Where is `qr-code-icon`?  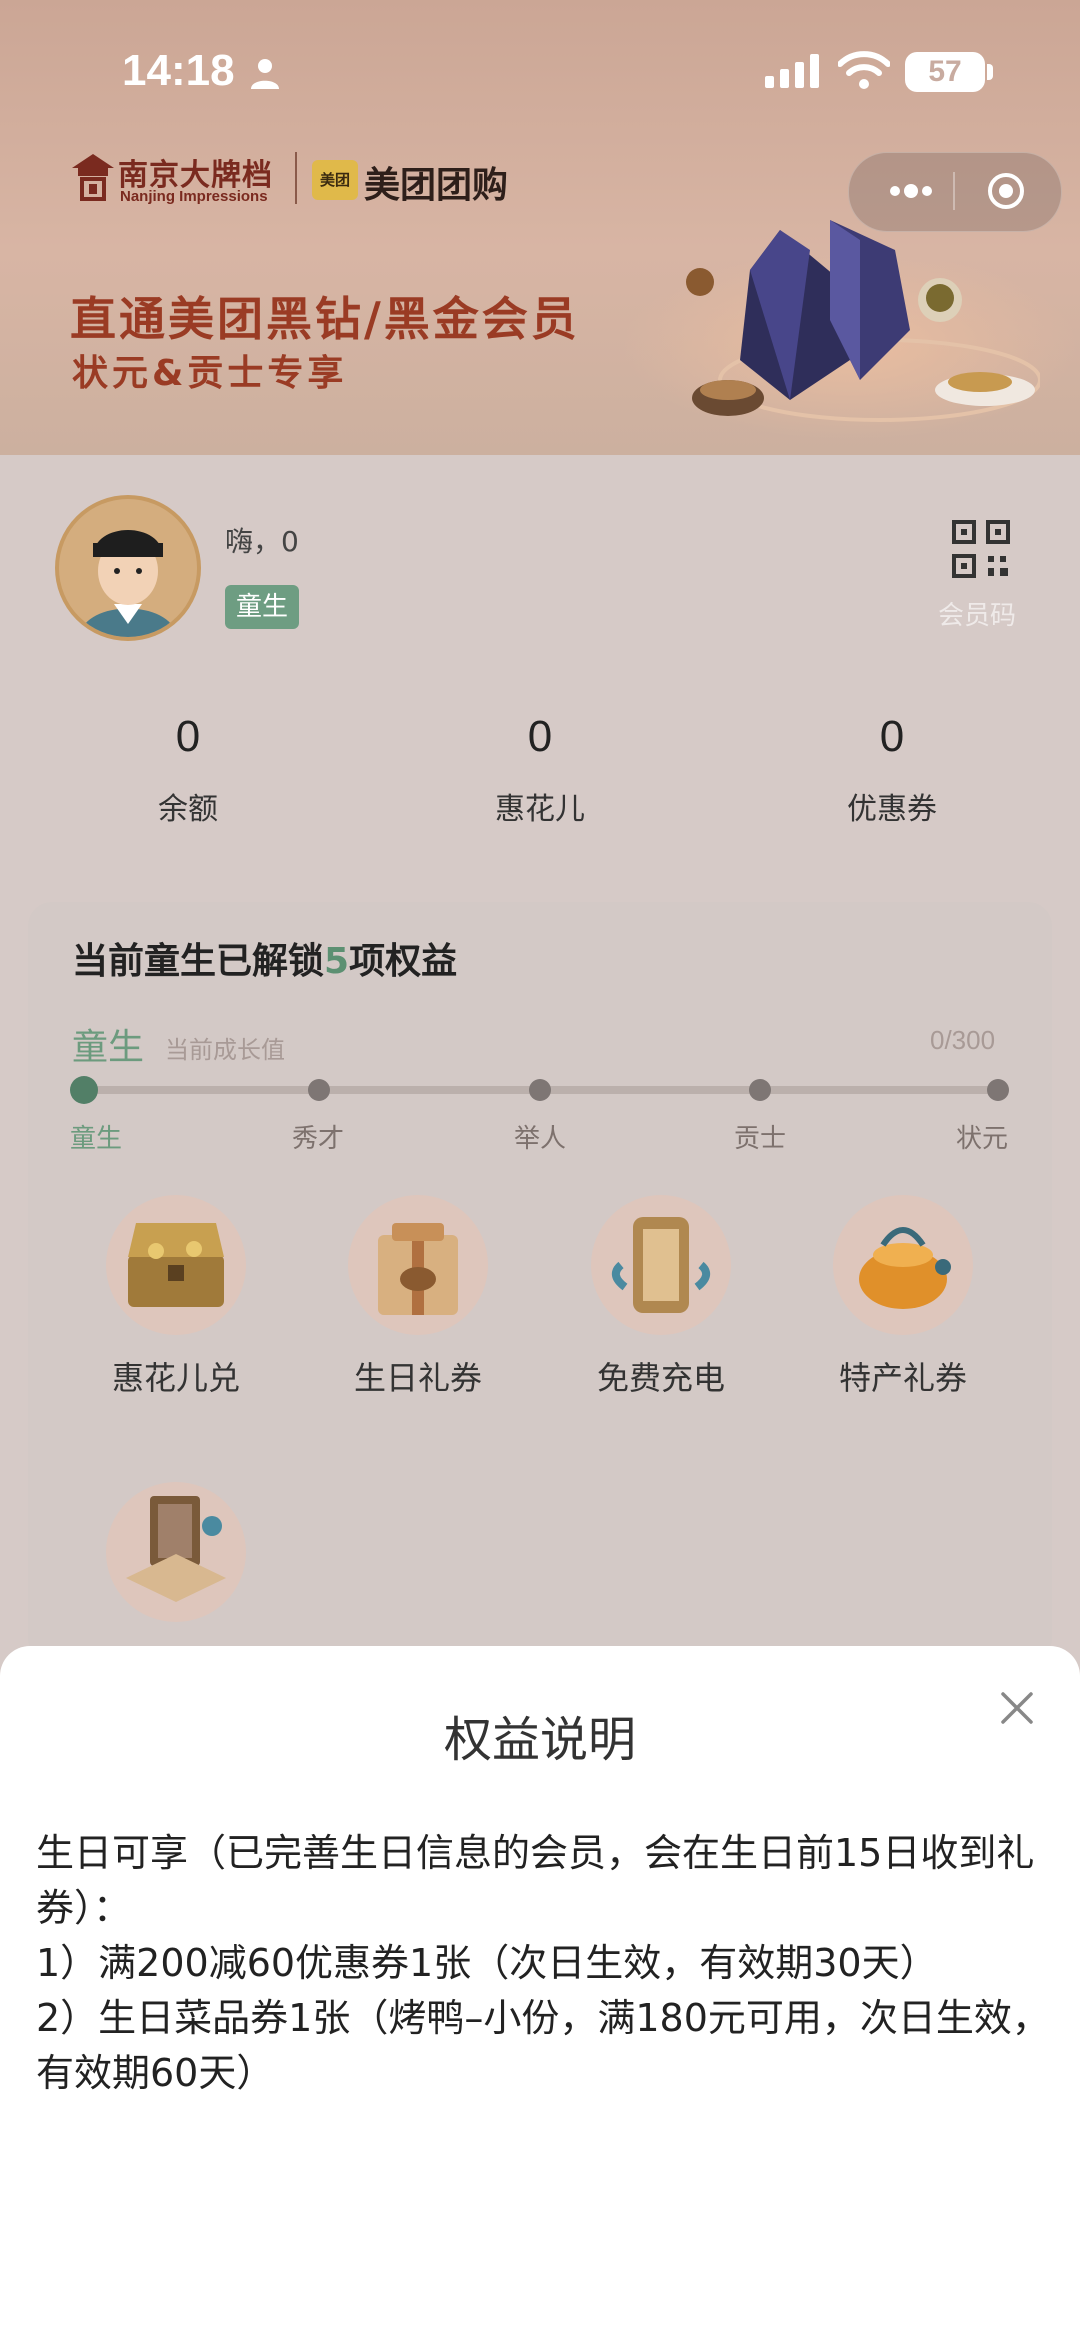 qr-code-icon is located at coordinates (981, 549).